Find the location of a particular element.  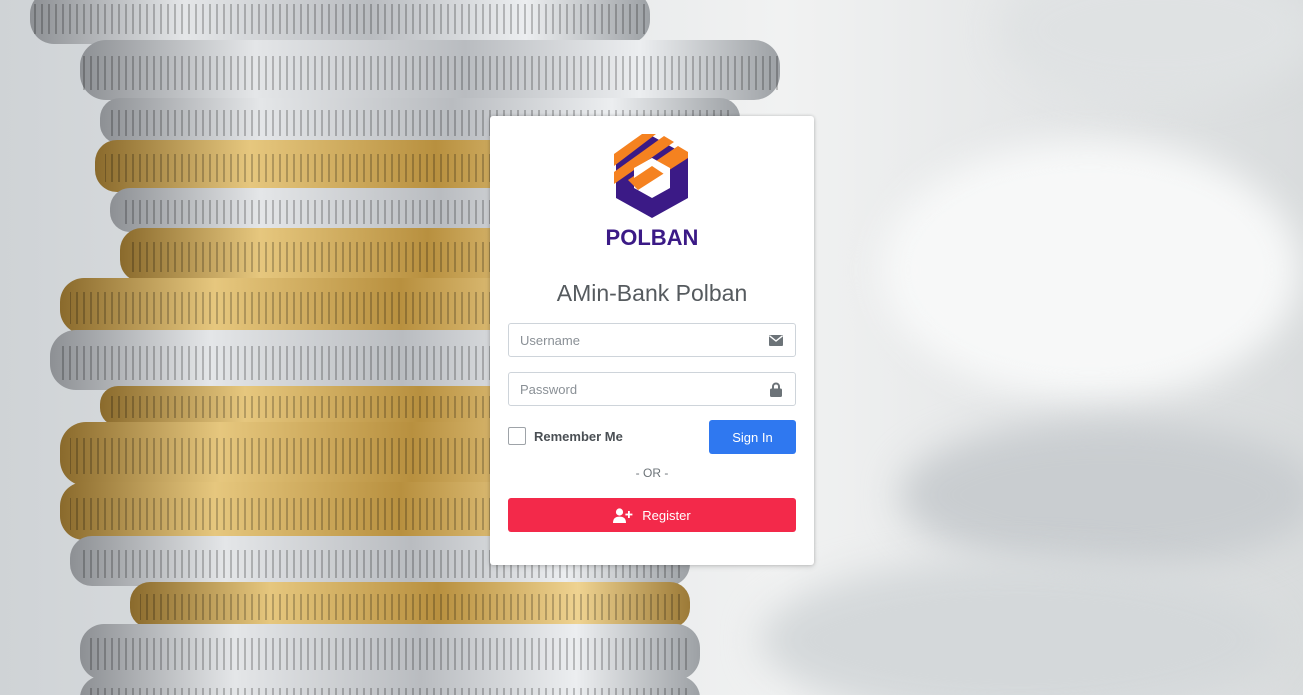

username-input is located at coordinates (631, 340).